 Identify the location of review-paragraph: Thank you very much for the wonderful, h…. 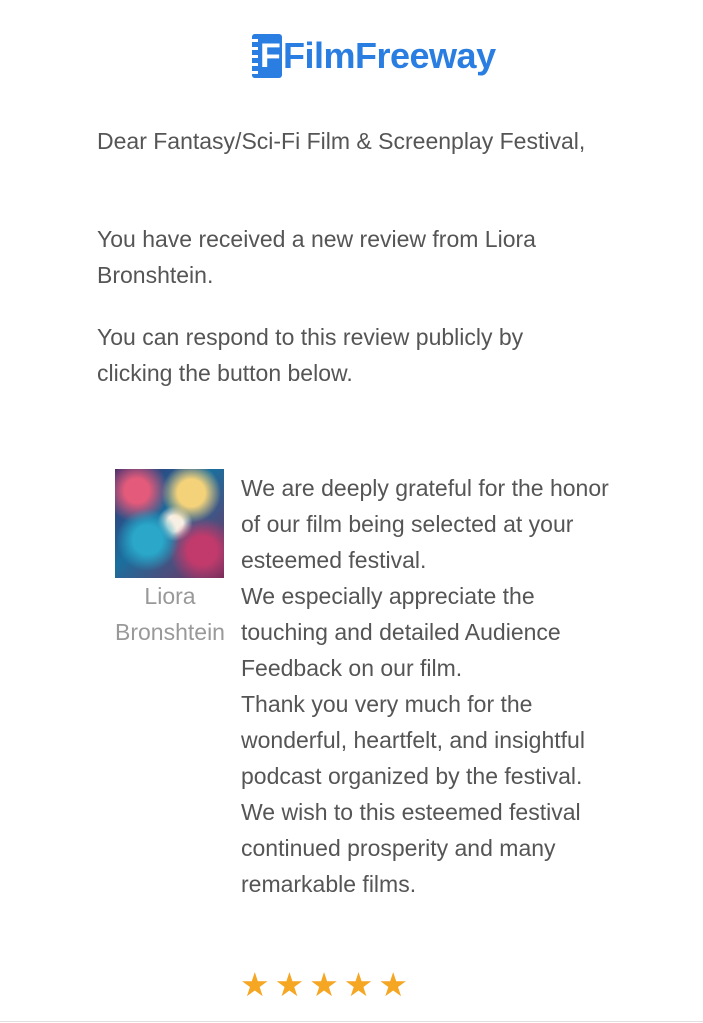
(413, 740).